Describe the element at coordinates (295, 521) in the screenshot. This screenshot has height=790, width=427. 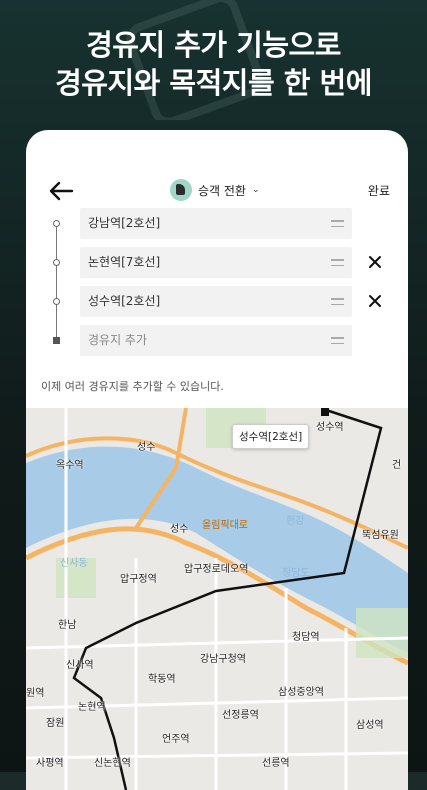
I see `map-river-label: 한강` at that location.